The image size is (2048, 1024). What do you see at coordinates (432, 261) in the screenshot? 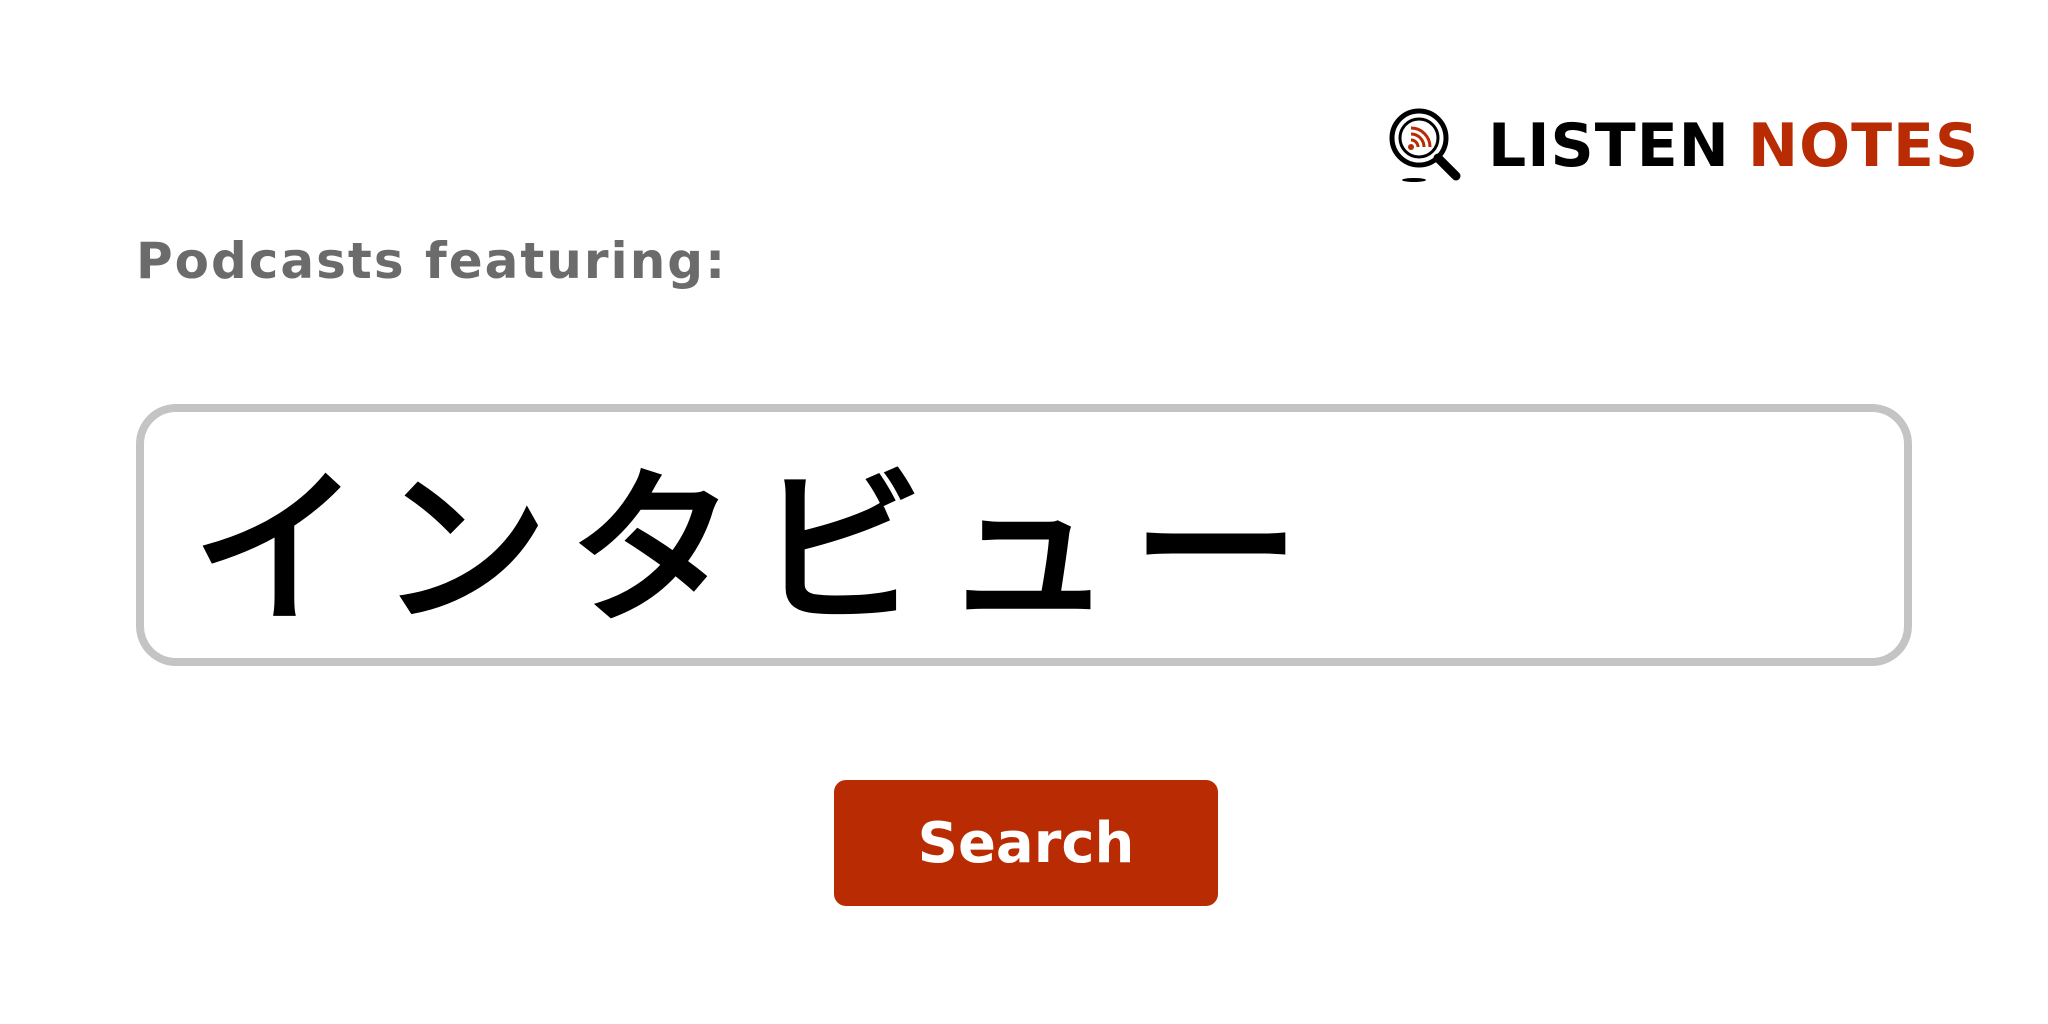
I see `page-title: Podcasts featuring:` at bounding box center [432, 261].